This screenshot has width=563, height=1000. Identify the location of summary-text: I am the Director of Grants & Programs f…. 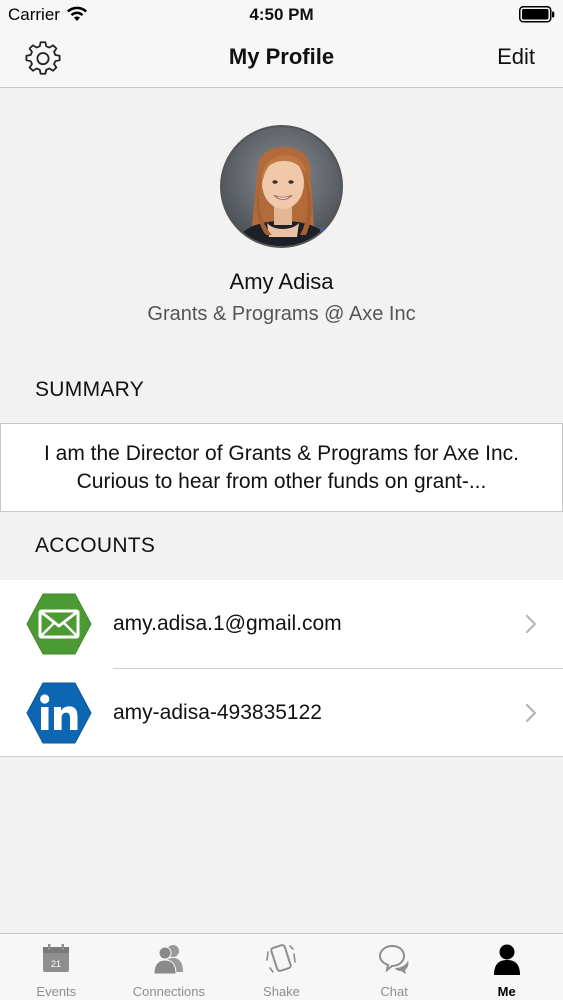
(281, 467).